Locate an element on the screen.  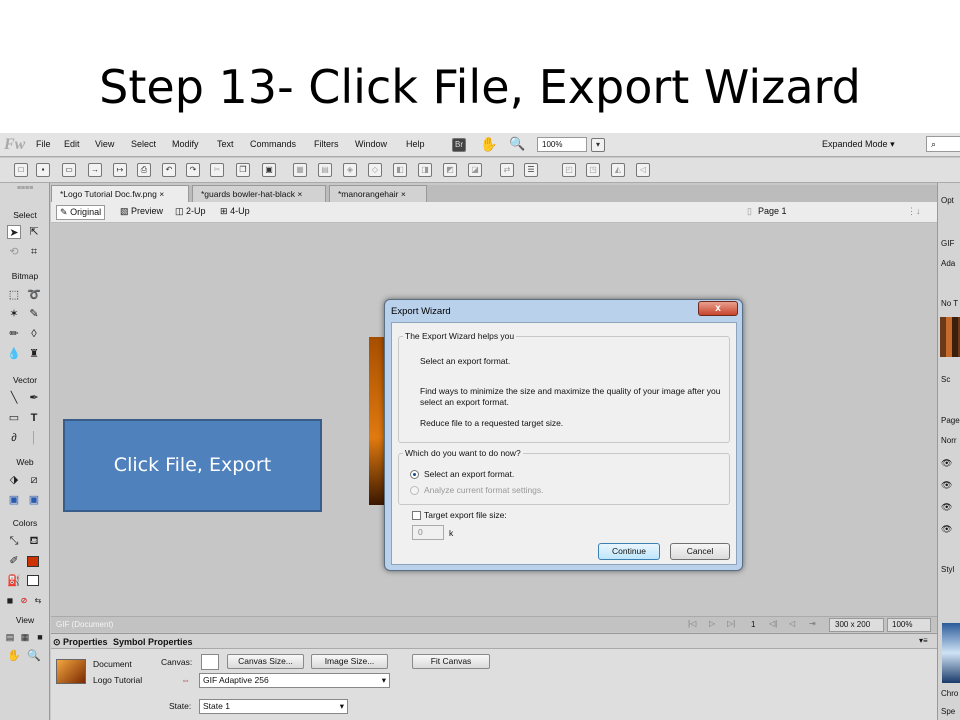
open-icon: ▭ is located at coordinates (69, 170).